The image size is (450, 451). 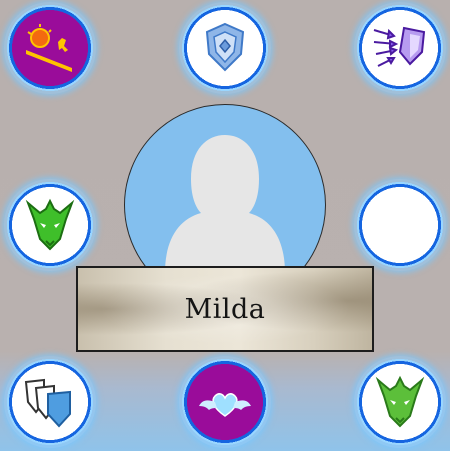 I want to click on arrows-into-shield-icon, so click(x=399, y=46).